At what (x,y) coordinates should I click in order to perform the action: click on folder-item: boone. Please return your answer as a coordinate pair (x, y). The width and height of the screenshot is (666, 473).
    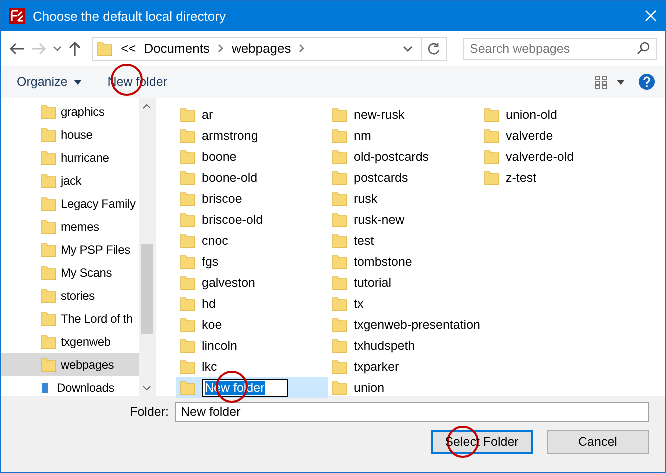
    Looking at the image, I should click on (252, 156).